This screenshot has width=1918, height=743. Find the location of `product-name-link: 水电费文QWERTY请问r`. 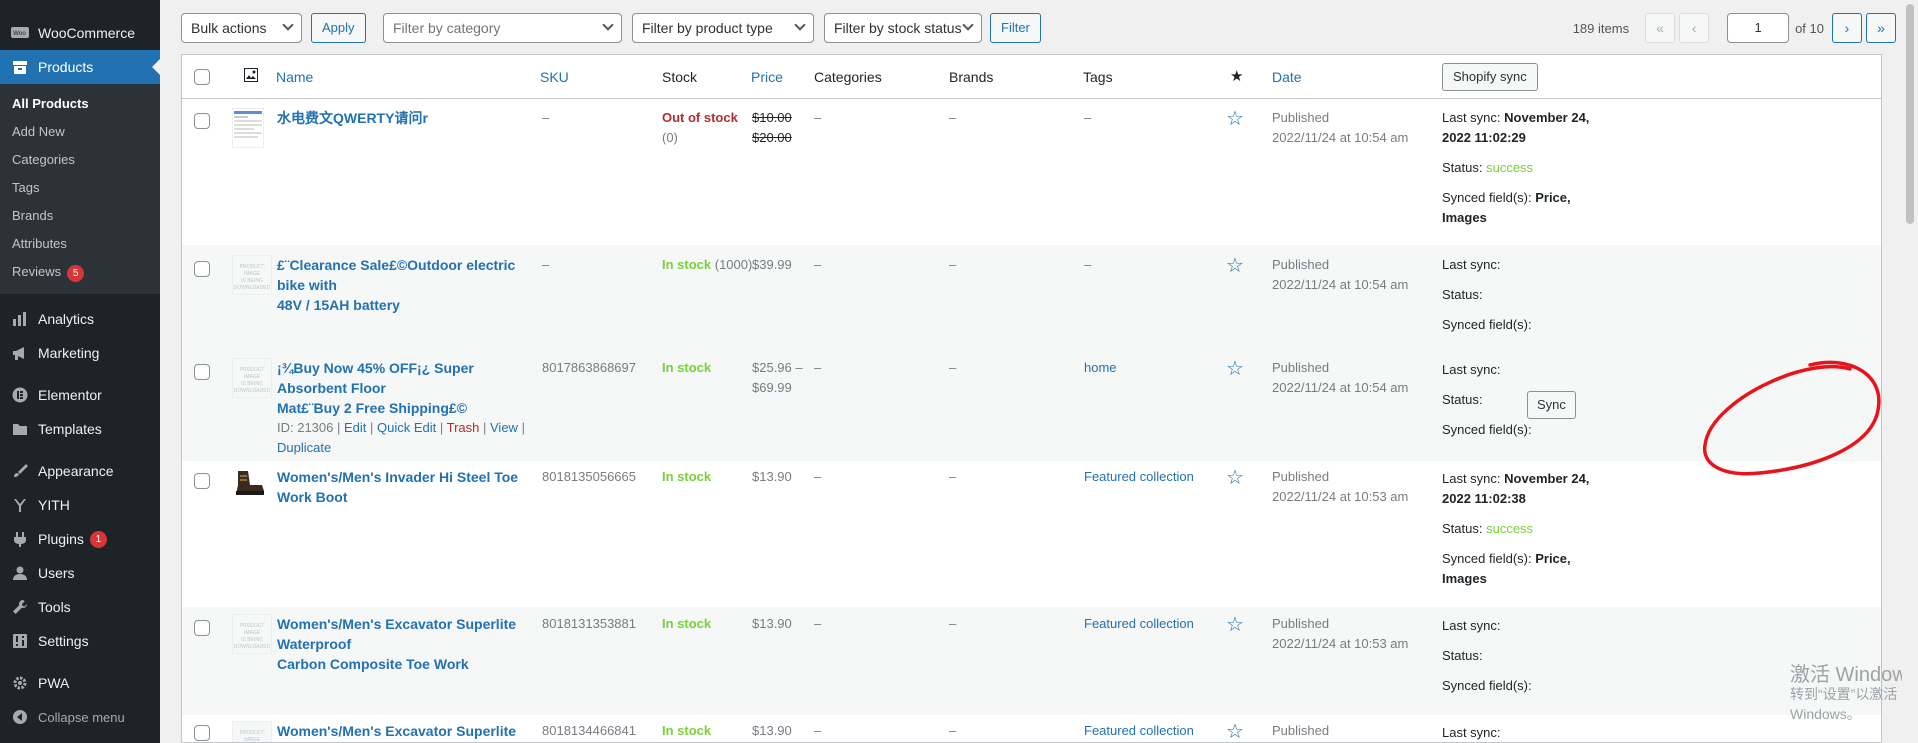

product-name-link: 水电费文QWERTY请问r is located at coordinates (407, 118).